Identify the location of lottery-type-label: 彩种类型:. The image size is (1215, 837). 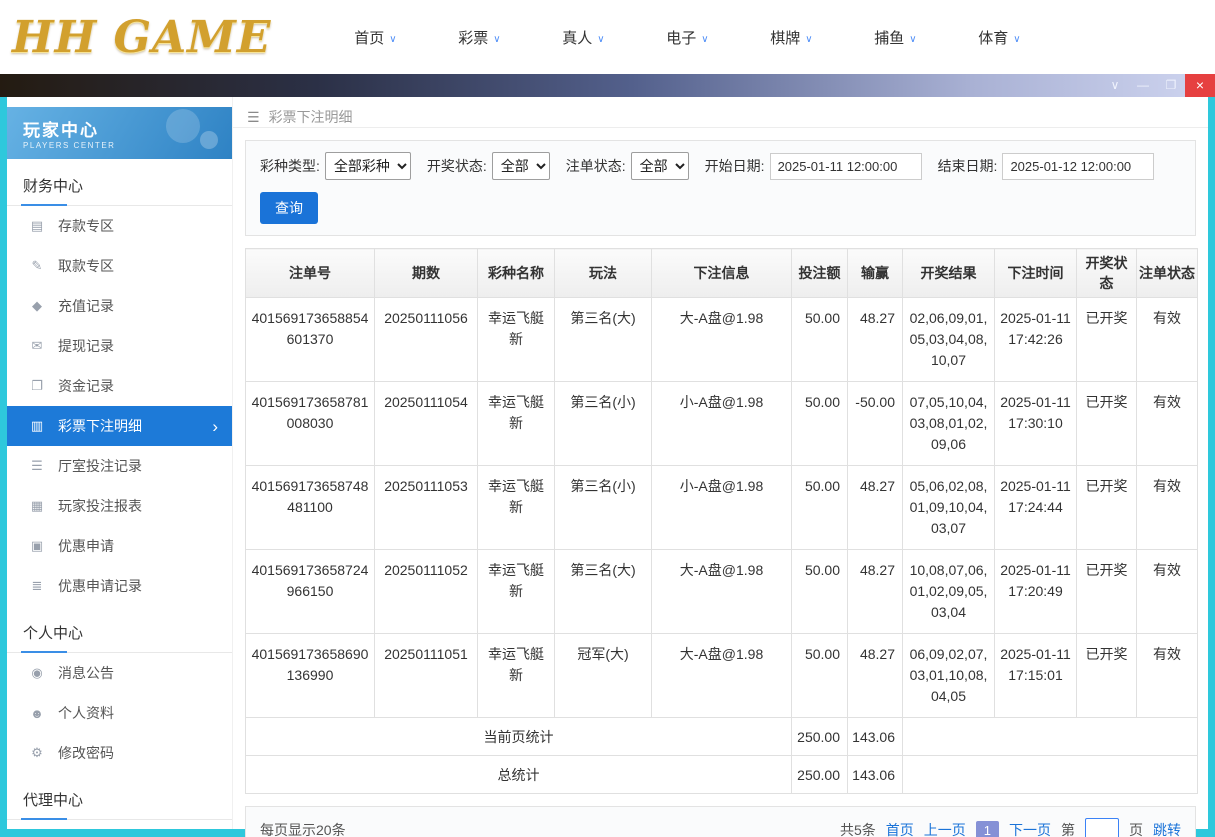
(290, 166).